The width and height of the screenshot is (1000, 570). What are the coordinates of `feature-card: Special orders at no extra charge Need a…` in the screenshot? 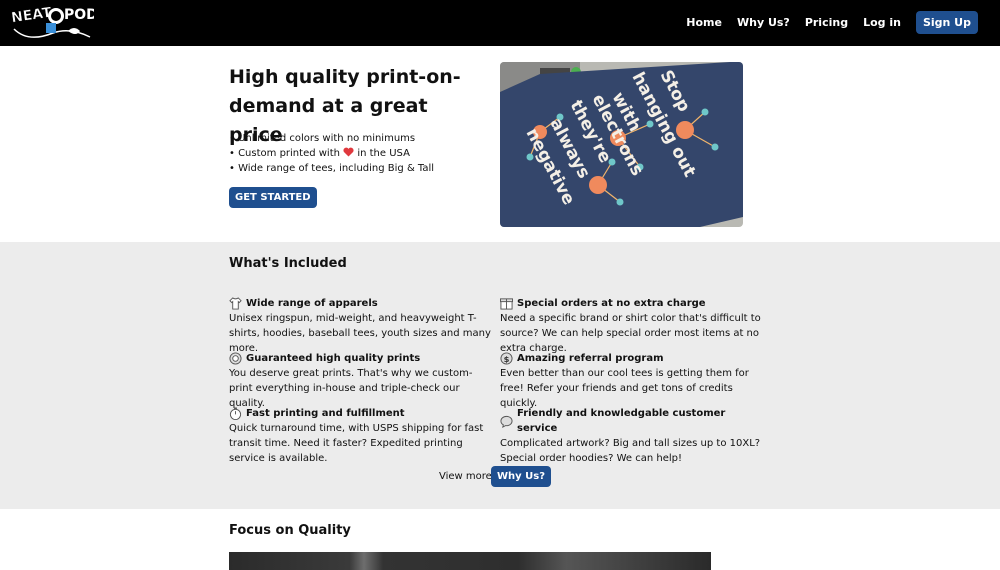 It's located at (631, 326).